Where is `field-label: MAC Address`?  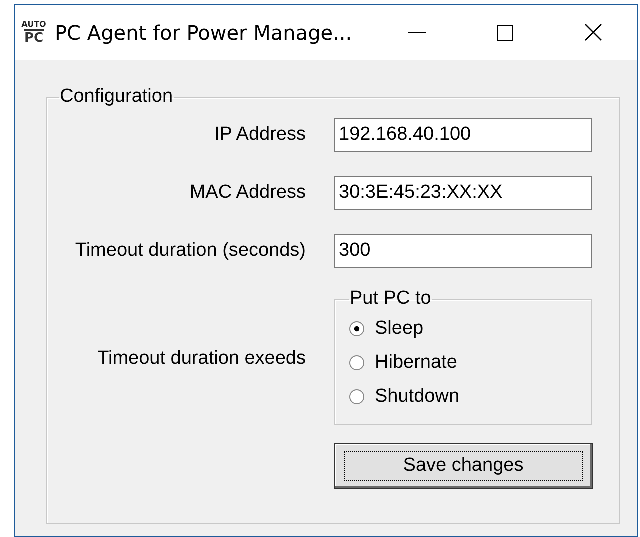 field-label: MAC Address is located at coordinates (247, 193).